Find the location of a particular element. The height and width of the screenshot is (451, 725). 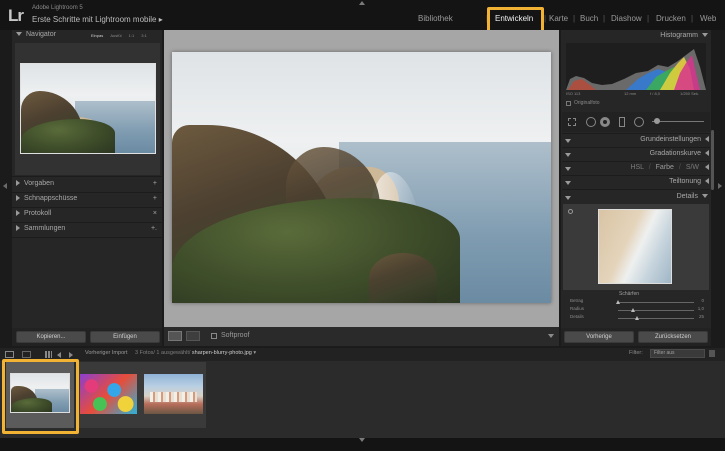

tab-farbe: Farbe is located at coordinates (665, 167).